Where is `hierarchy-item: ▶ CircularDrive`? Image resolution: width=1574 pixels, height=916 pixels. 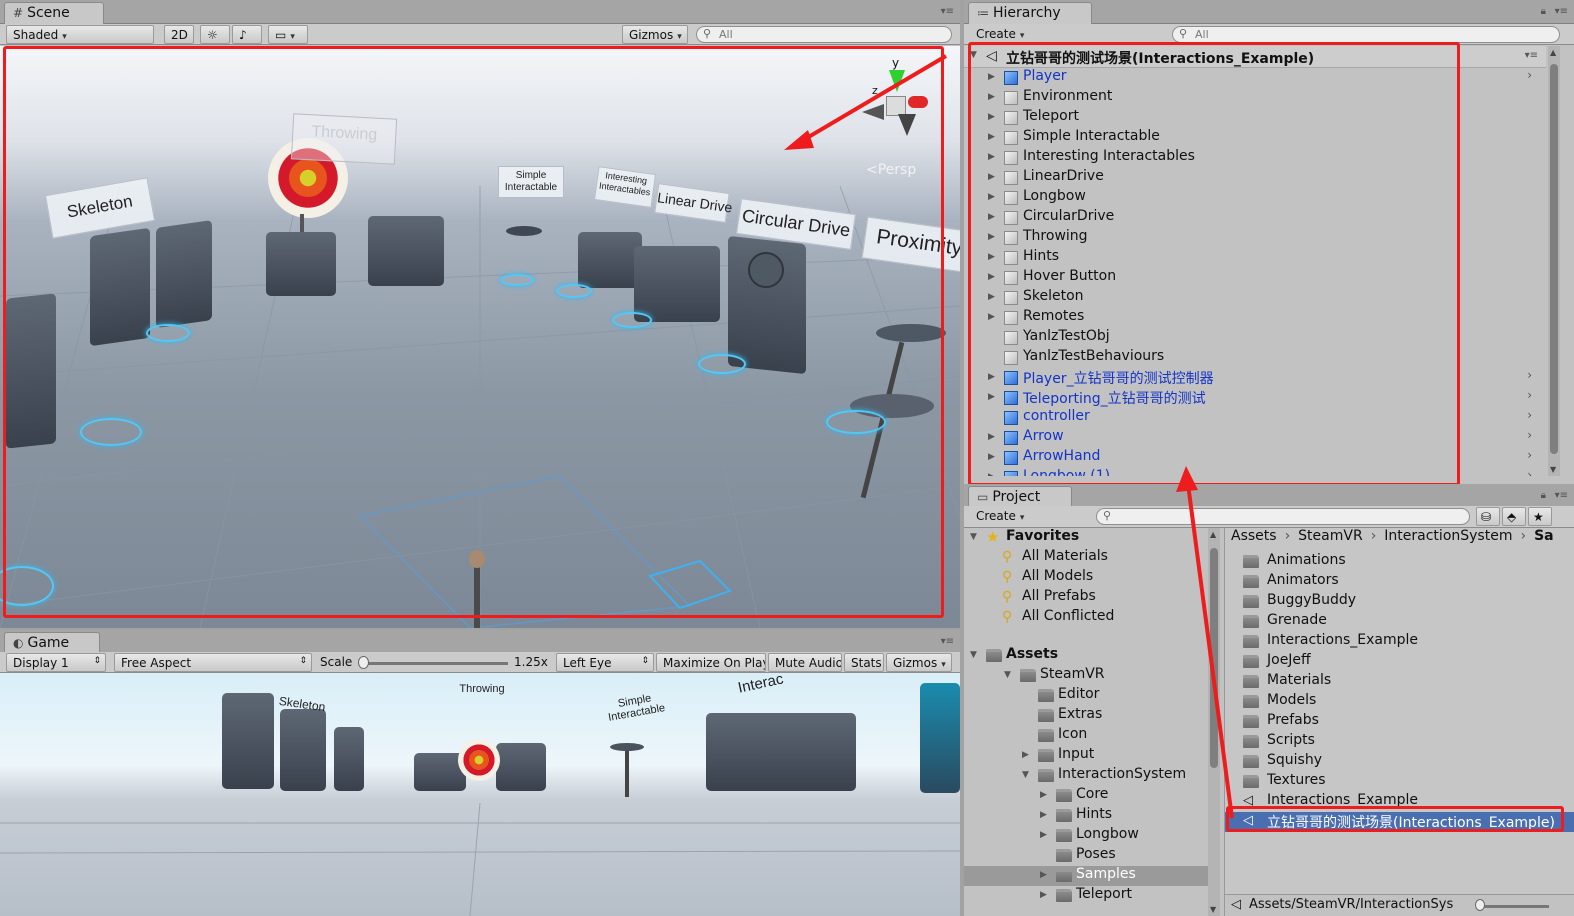
hierarchy-item: ▶ CircularDrive is located at coordinates (1255, 218).